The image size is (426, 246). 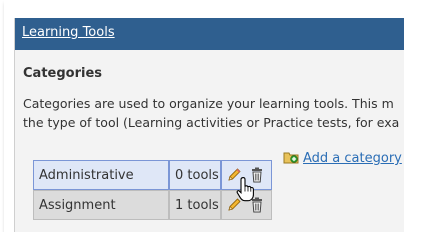 What do you see at coordinates (415, 123) in the screenshot?
I see `torn-edge-right` at bounding box center [415, 123].